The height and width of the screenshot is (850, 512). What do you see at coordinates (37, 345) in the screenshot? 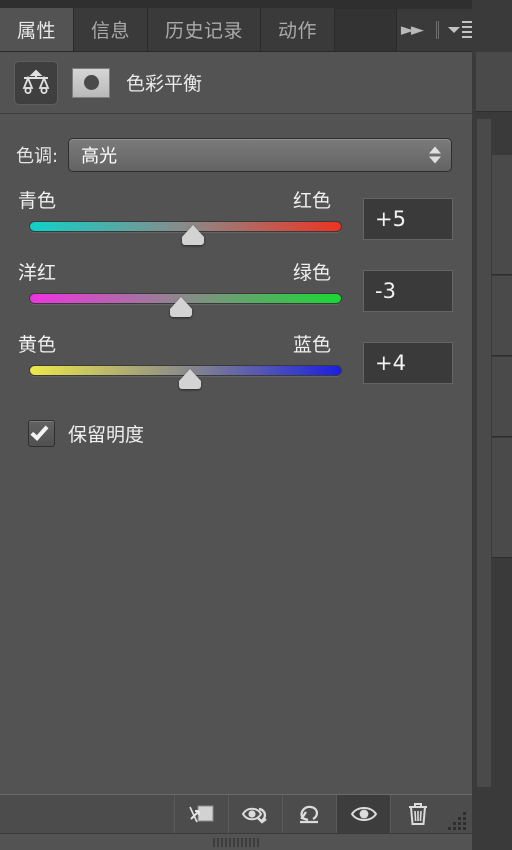
I see `slider-yellow-blue-left-label: 黄色` at bounding box center [37, 345].